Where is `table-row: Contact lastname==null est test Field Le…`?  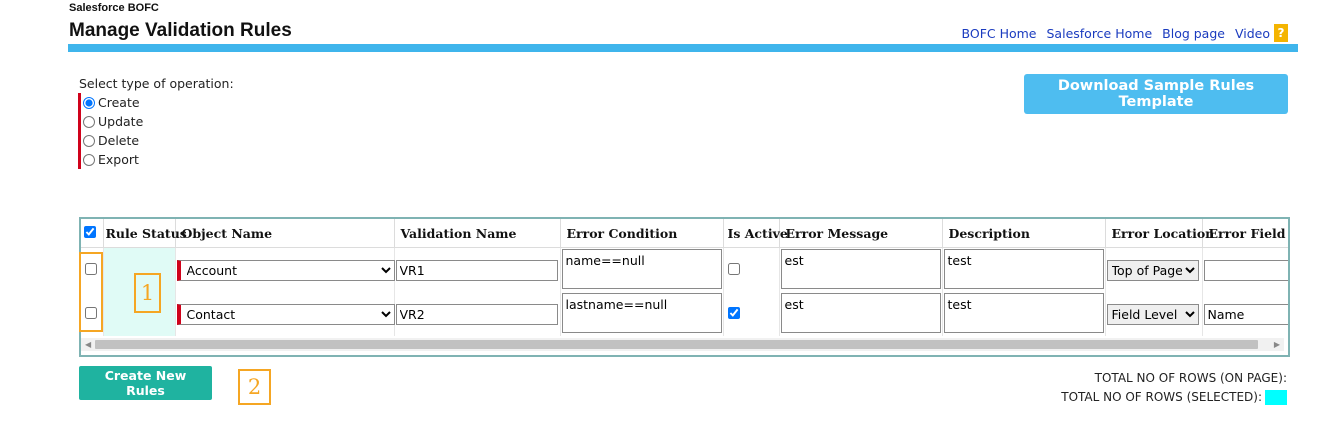
table-row: Contact lastname==null est test Field Le… is located at coordinates (684, 314).